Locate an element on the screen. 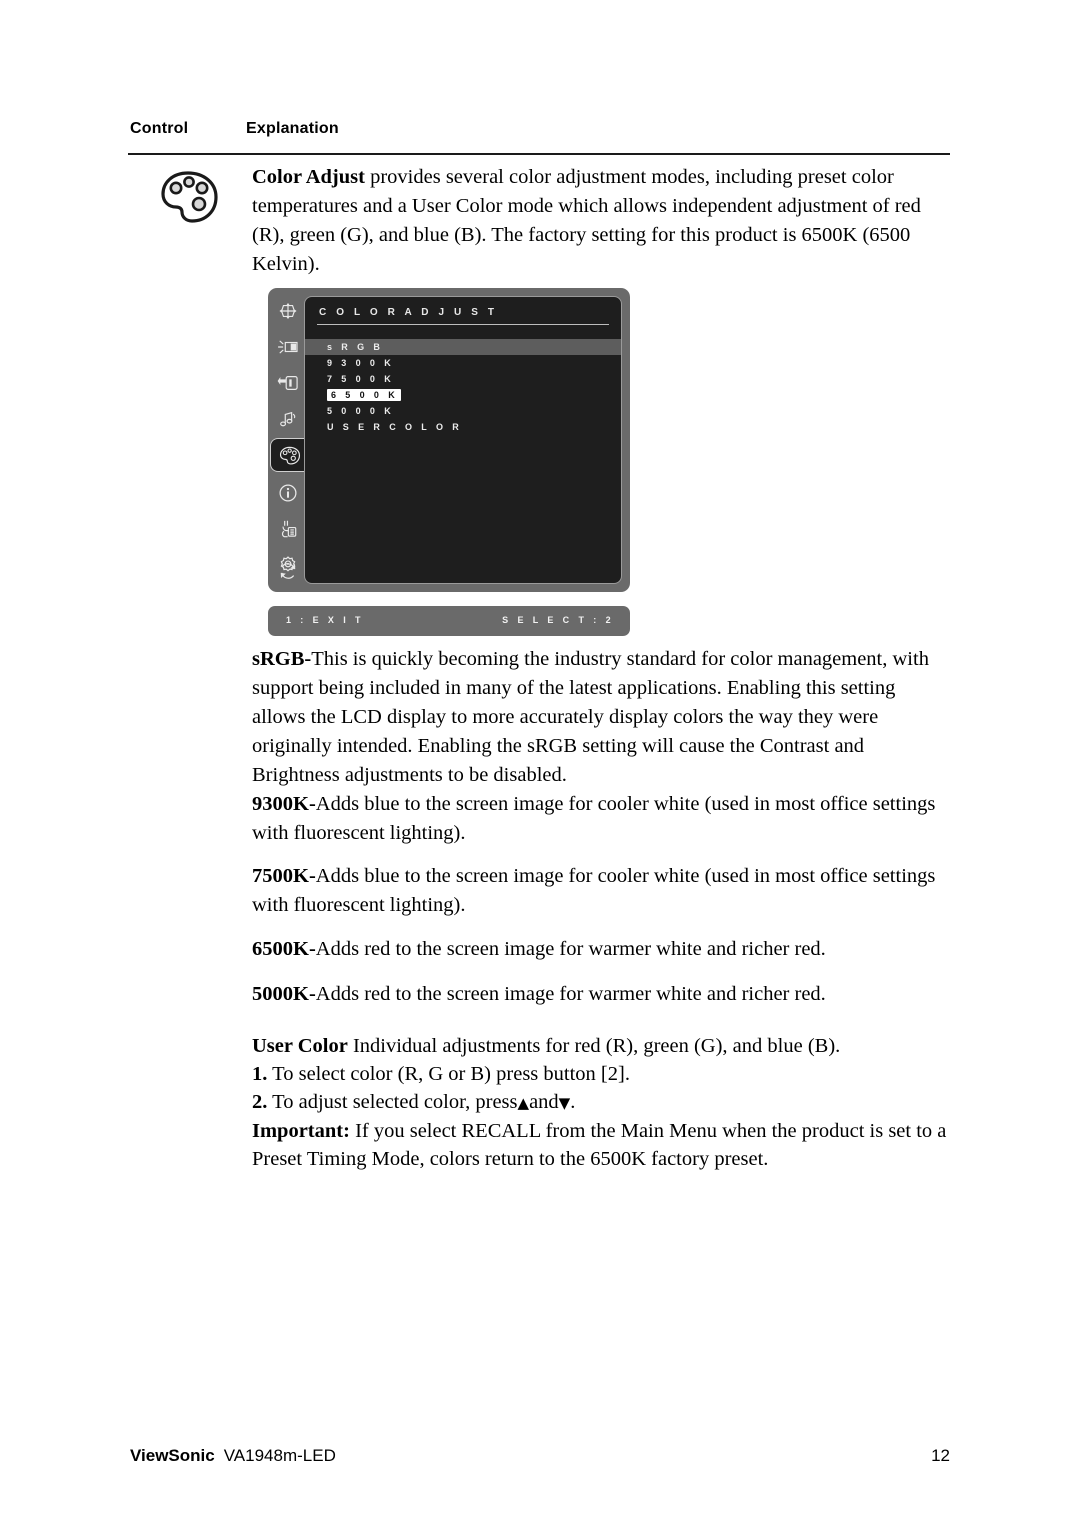 The image size is (1080, 1527). osd-menu-item-9300k: 9 3 0 0 K is located at coordinates (463, 363).